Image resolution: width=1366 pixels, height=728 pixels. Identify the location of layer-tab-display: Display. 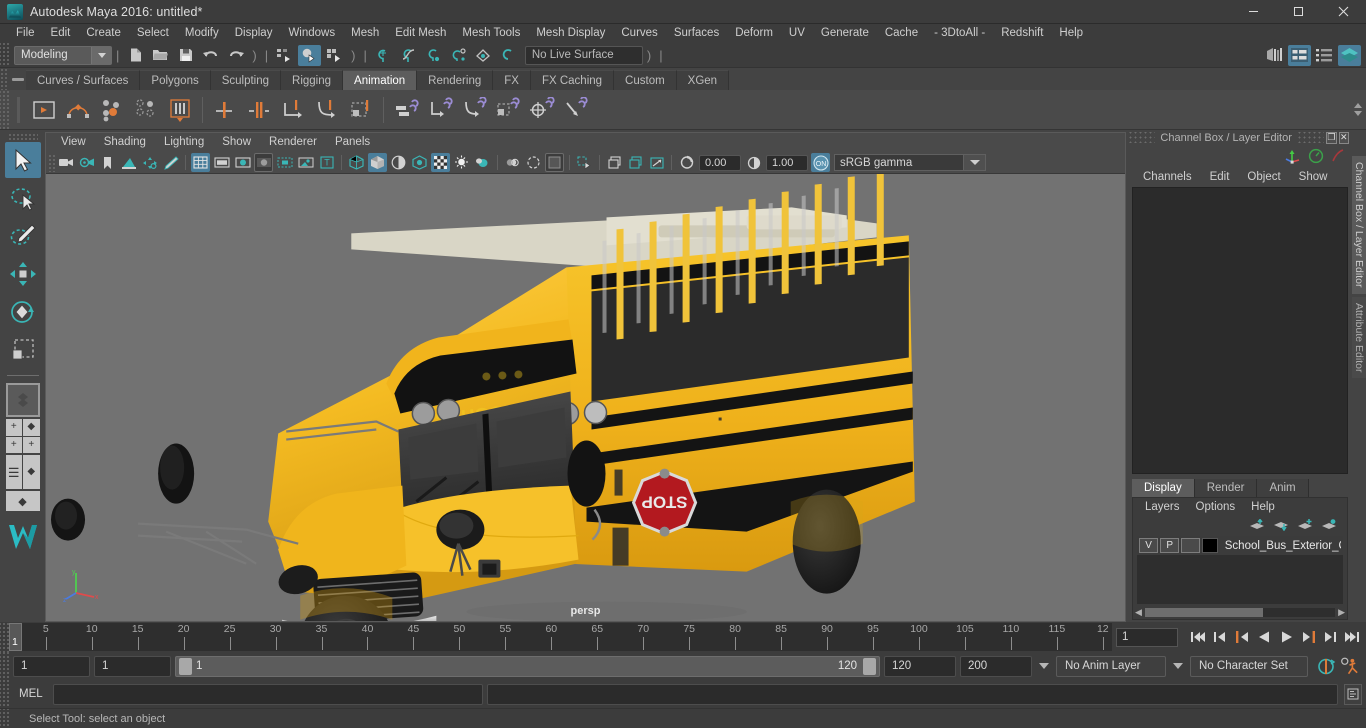
(1163, 488).